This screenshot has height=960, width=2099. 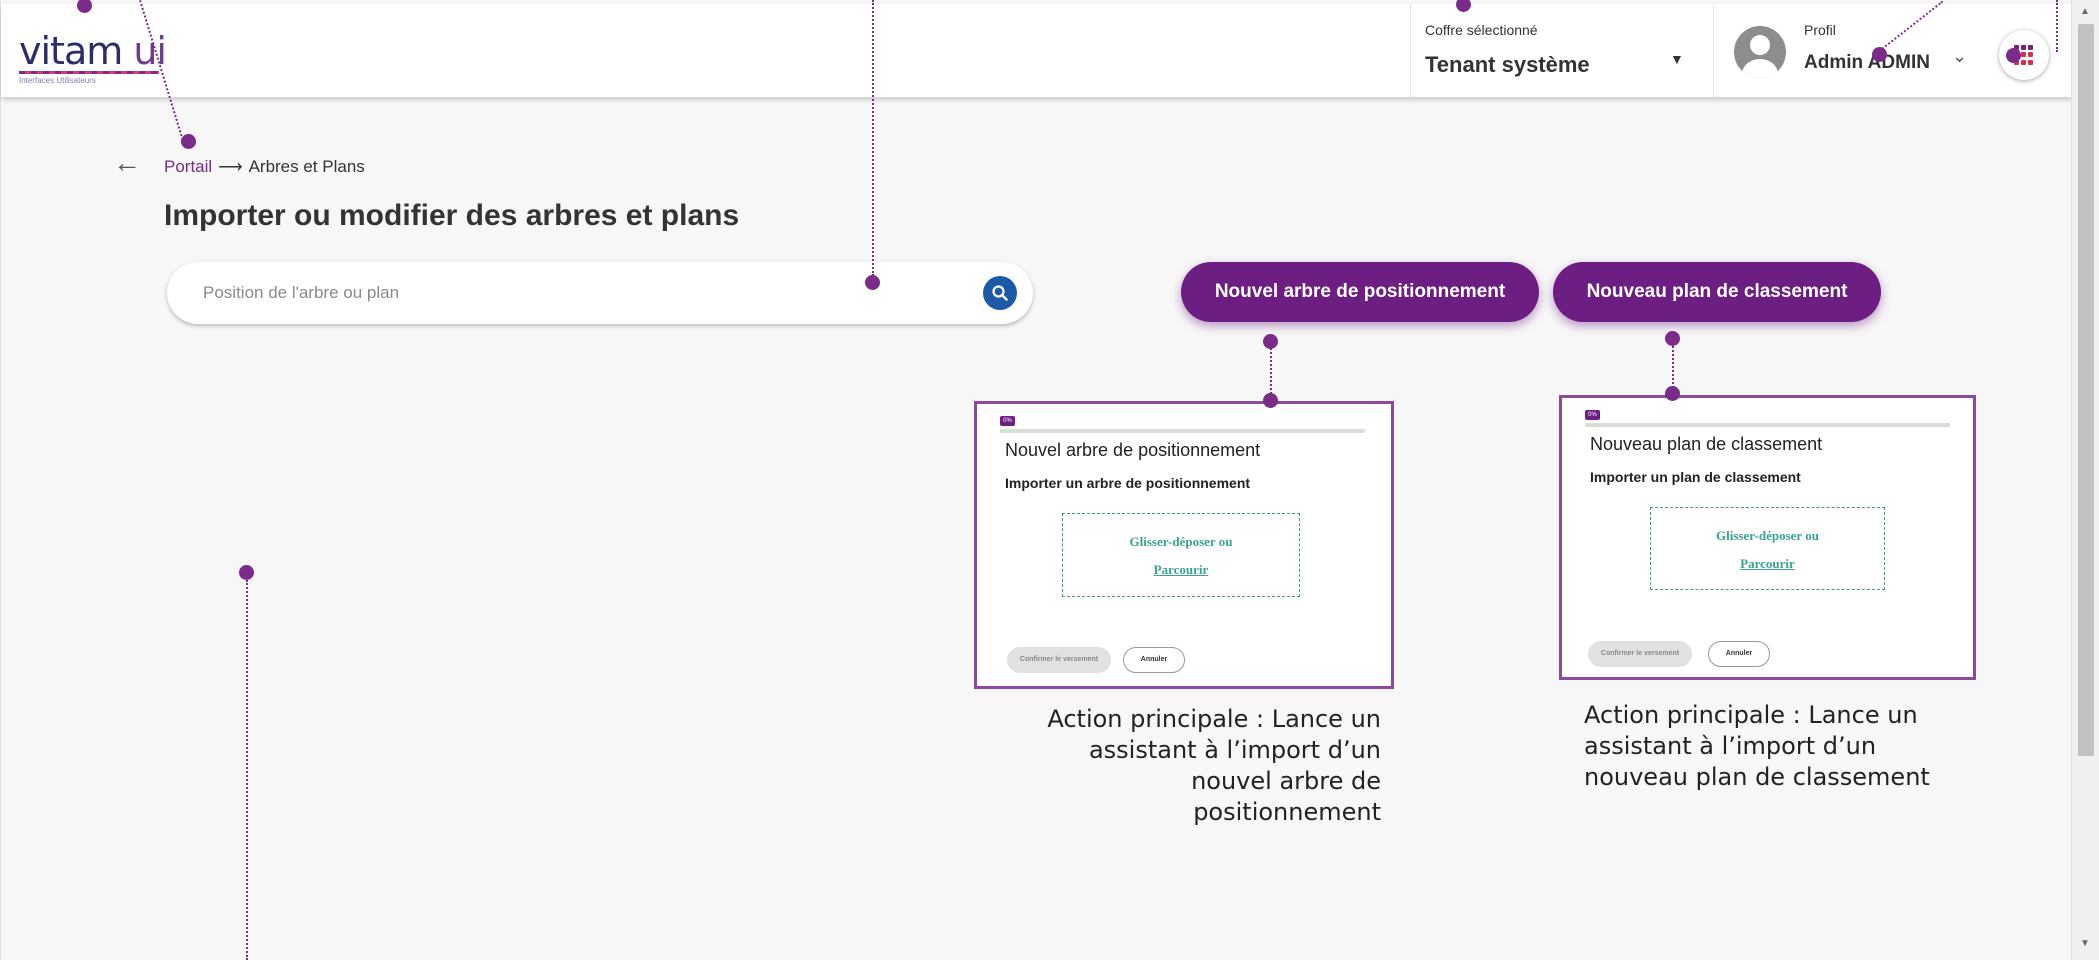 What do you see at coordinates (2057, 26) in the screenshot?
I see `pointer-line-apps` at bounding box center [2057, 26].